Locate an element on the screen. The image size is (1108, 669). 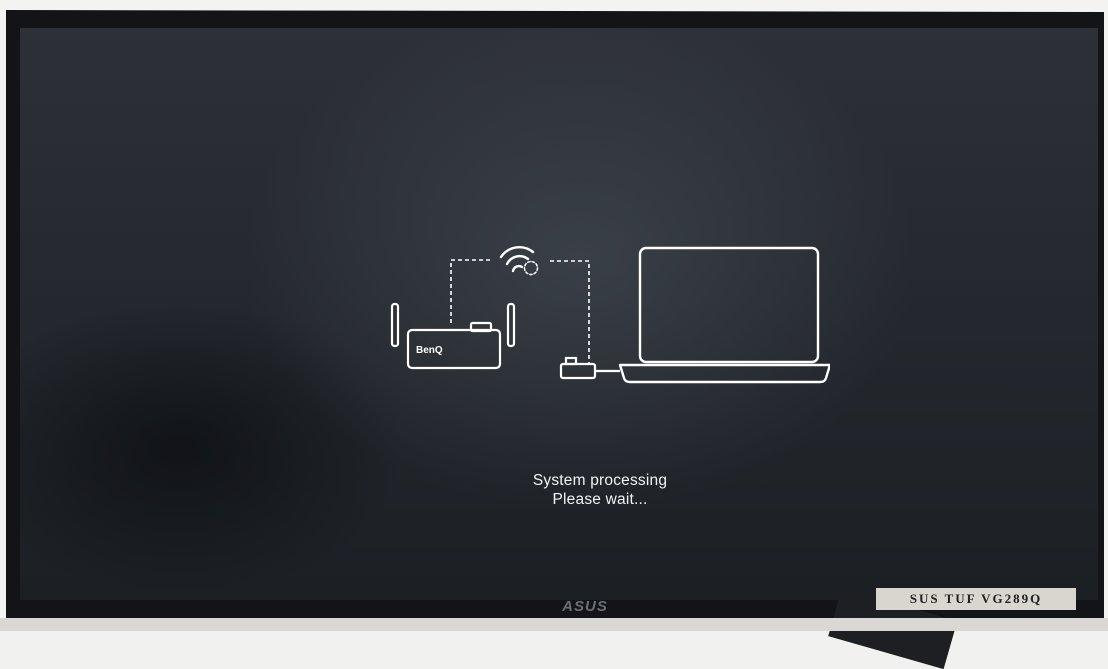
laptop-icon is located at coordinates (724, 315).